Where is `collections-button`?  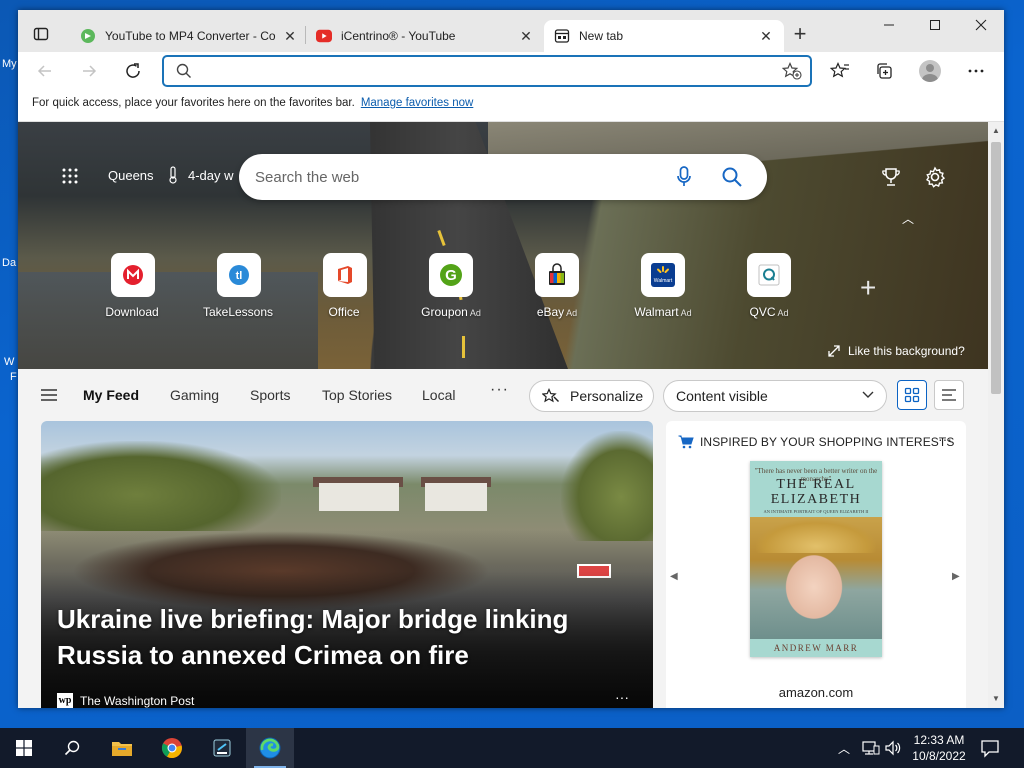
collections-button is located at coordinates (884, 71).